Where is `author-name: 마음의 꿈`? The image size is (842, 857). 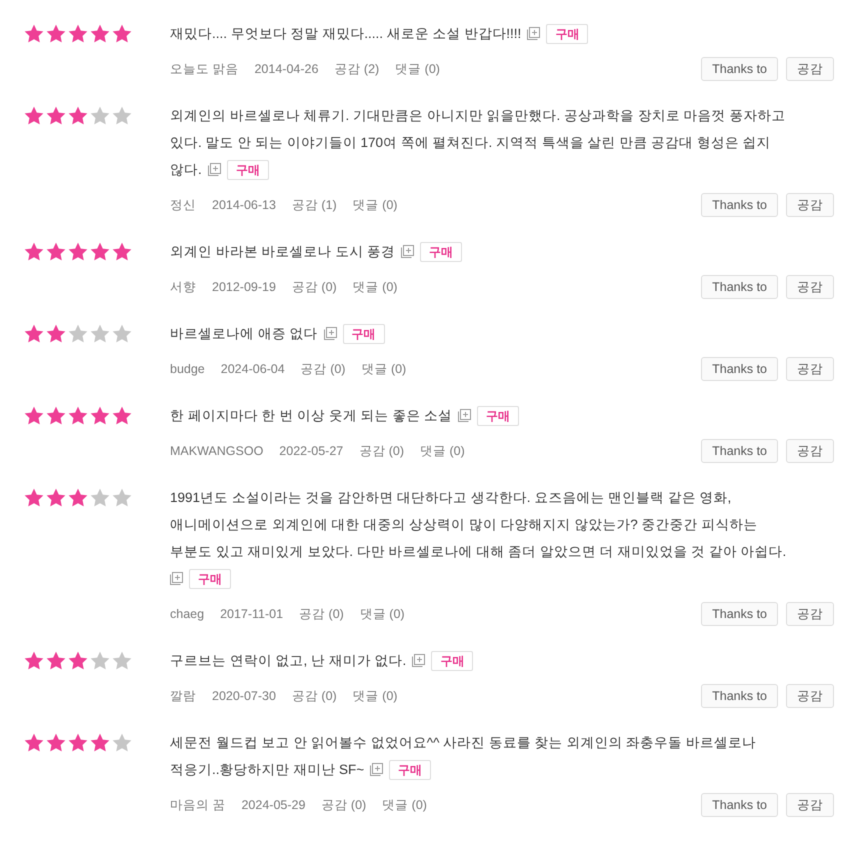
author-name: 마음의 꿈 is located at coordinates (198, 805).